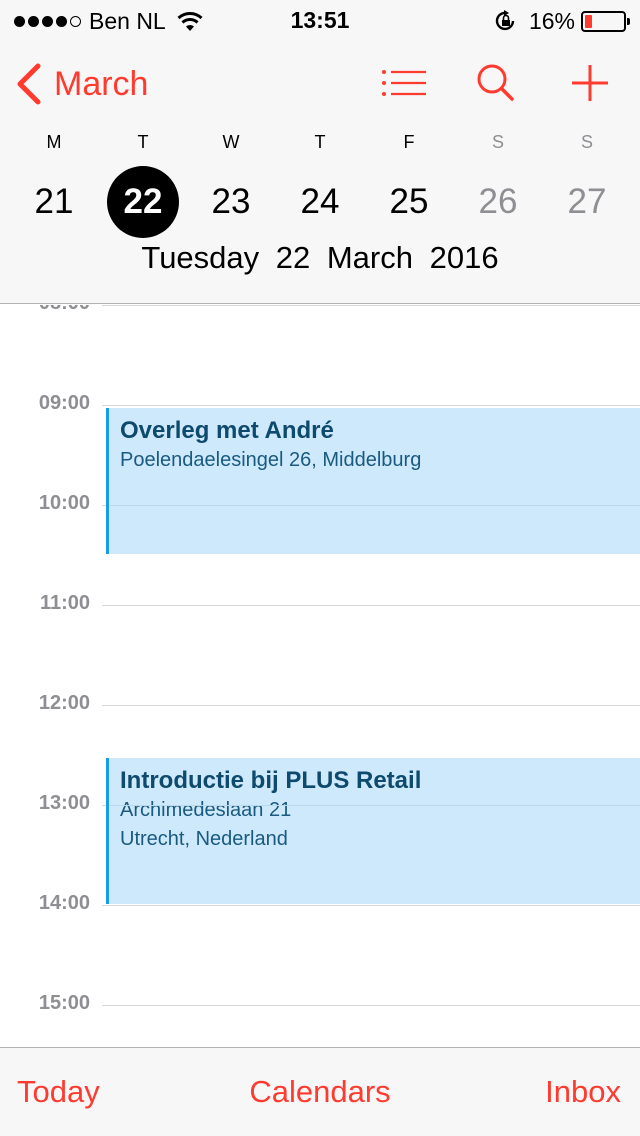 The height and width of the screenshot is (1136, 640). I want to click on week-date: 24, so click(320, 202).